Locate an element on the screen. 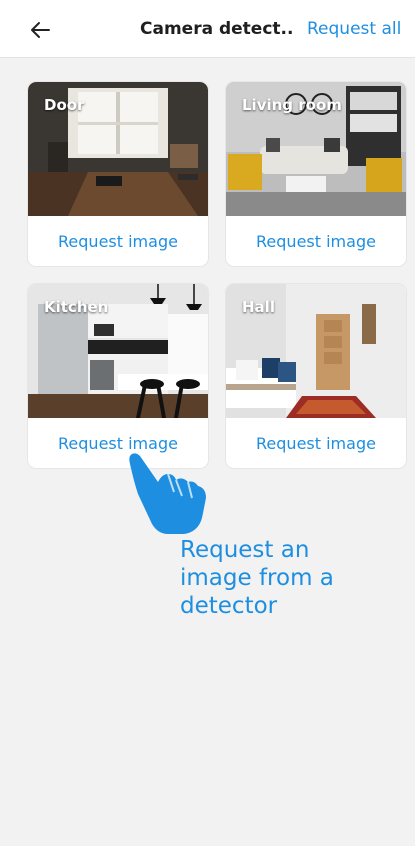 The image size is (415, 846). arrow-left-icon is located at coordinates (40, 30).